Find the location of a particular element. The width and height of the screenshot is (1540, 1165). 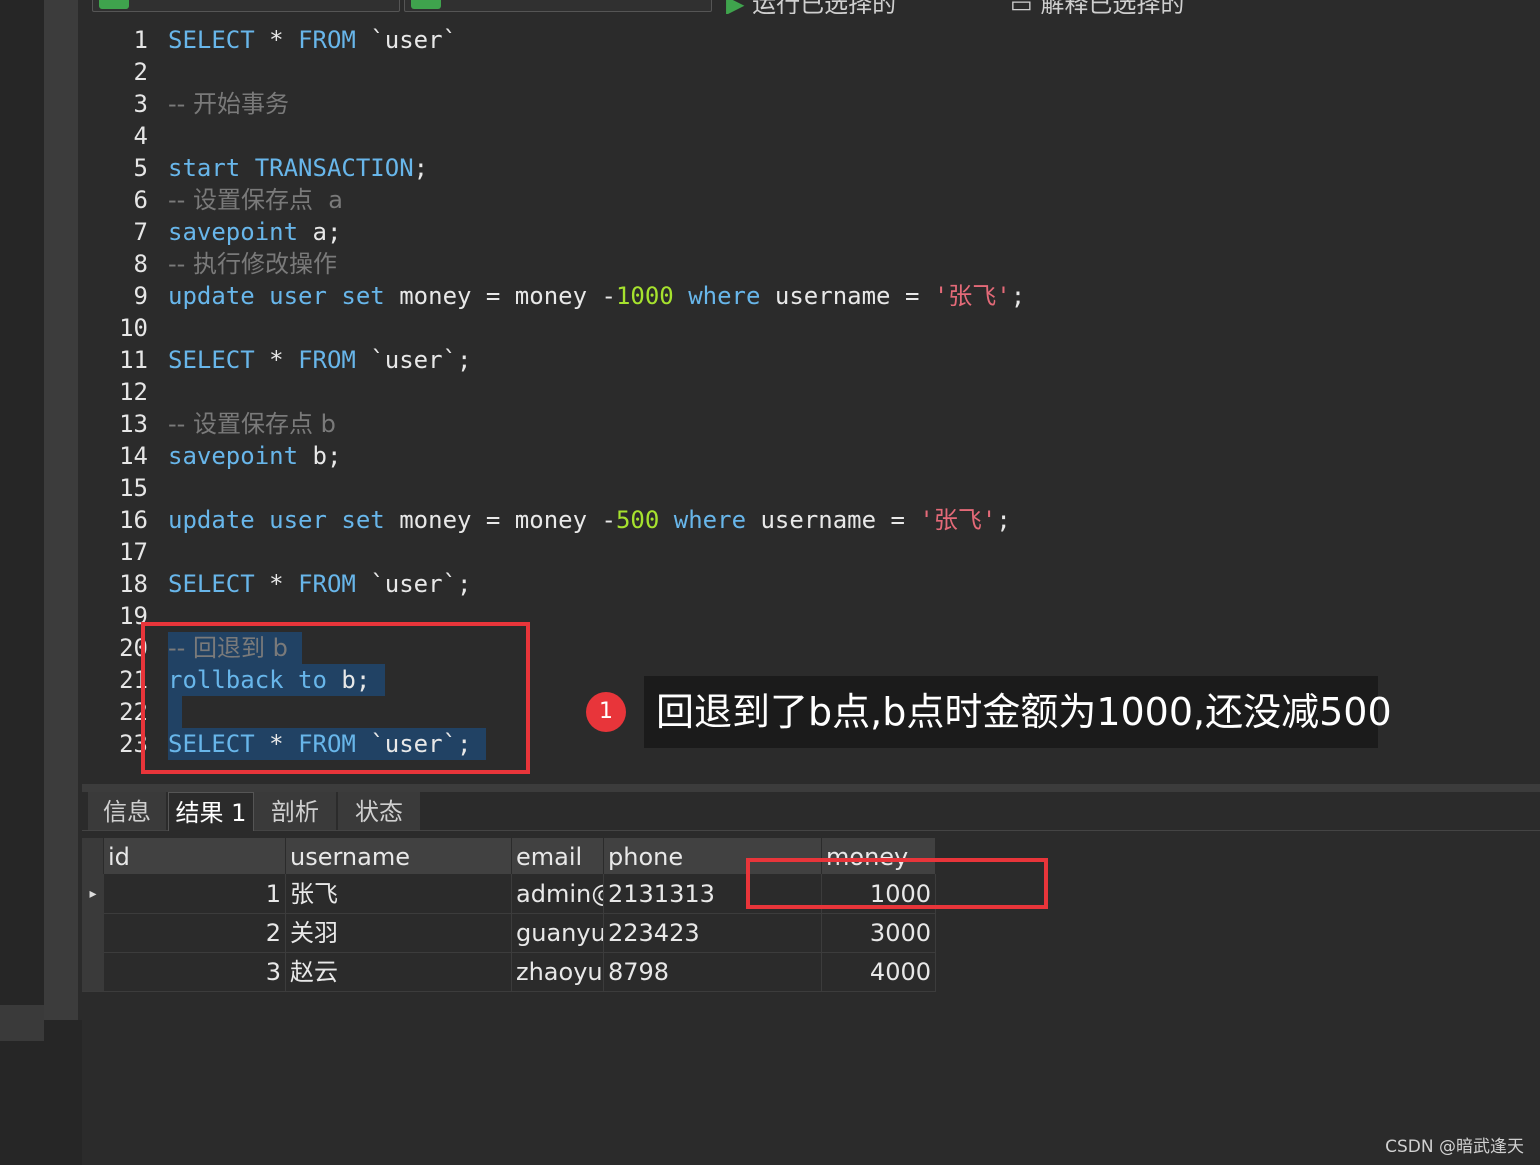

code-line: 8 -- 执行修改操作 is located at coordinates (811, 264).